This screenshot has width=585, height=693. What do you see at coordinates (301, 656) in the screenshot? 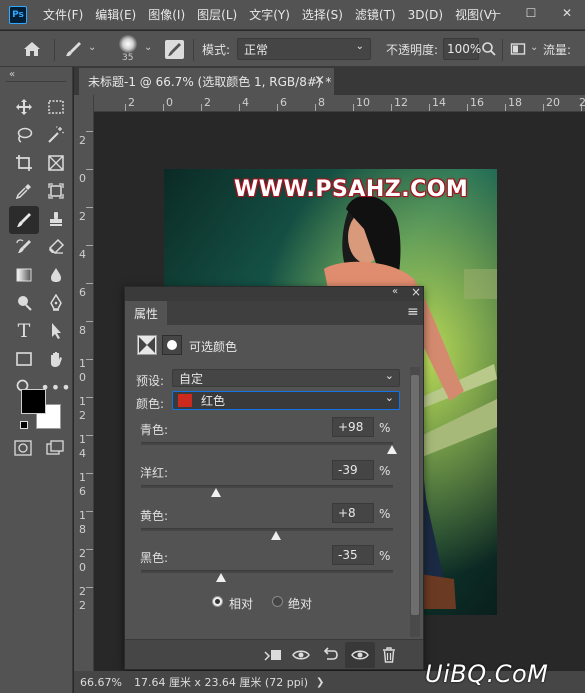
I see `view-previous-state-icon` at bounding box center [301, 656].